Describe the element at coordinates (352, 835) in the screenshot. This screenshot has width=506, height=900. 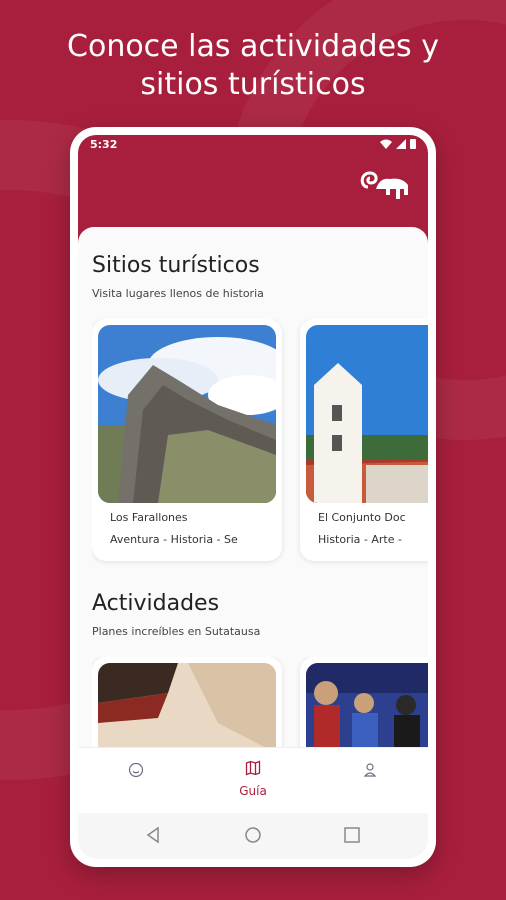
I see `recents-icon` at that location.